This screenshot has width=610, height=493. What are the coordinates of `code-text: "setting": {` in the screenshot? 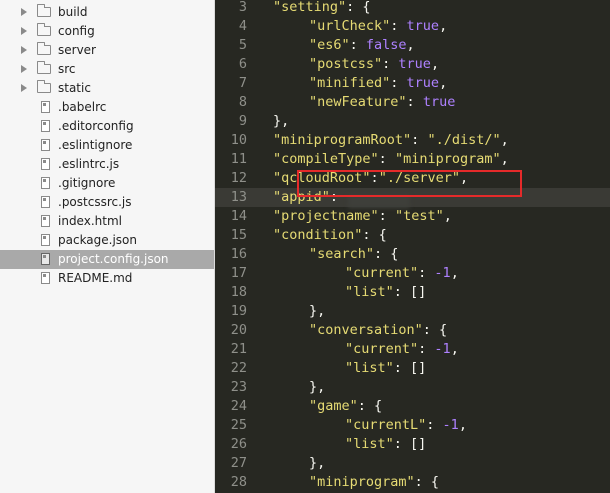 It's located at (322, 8).